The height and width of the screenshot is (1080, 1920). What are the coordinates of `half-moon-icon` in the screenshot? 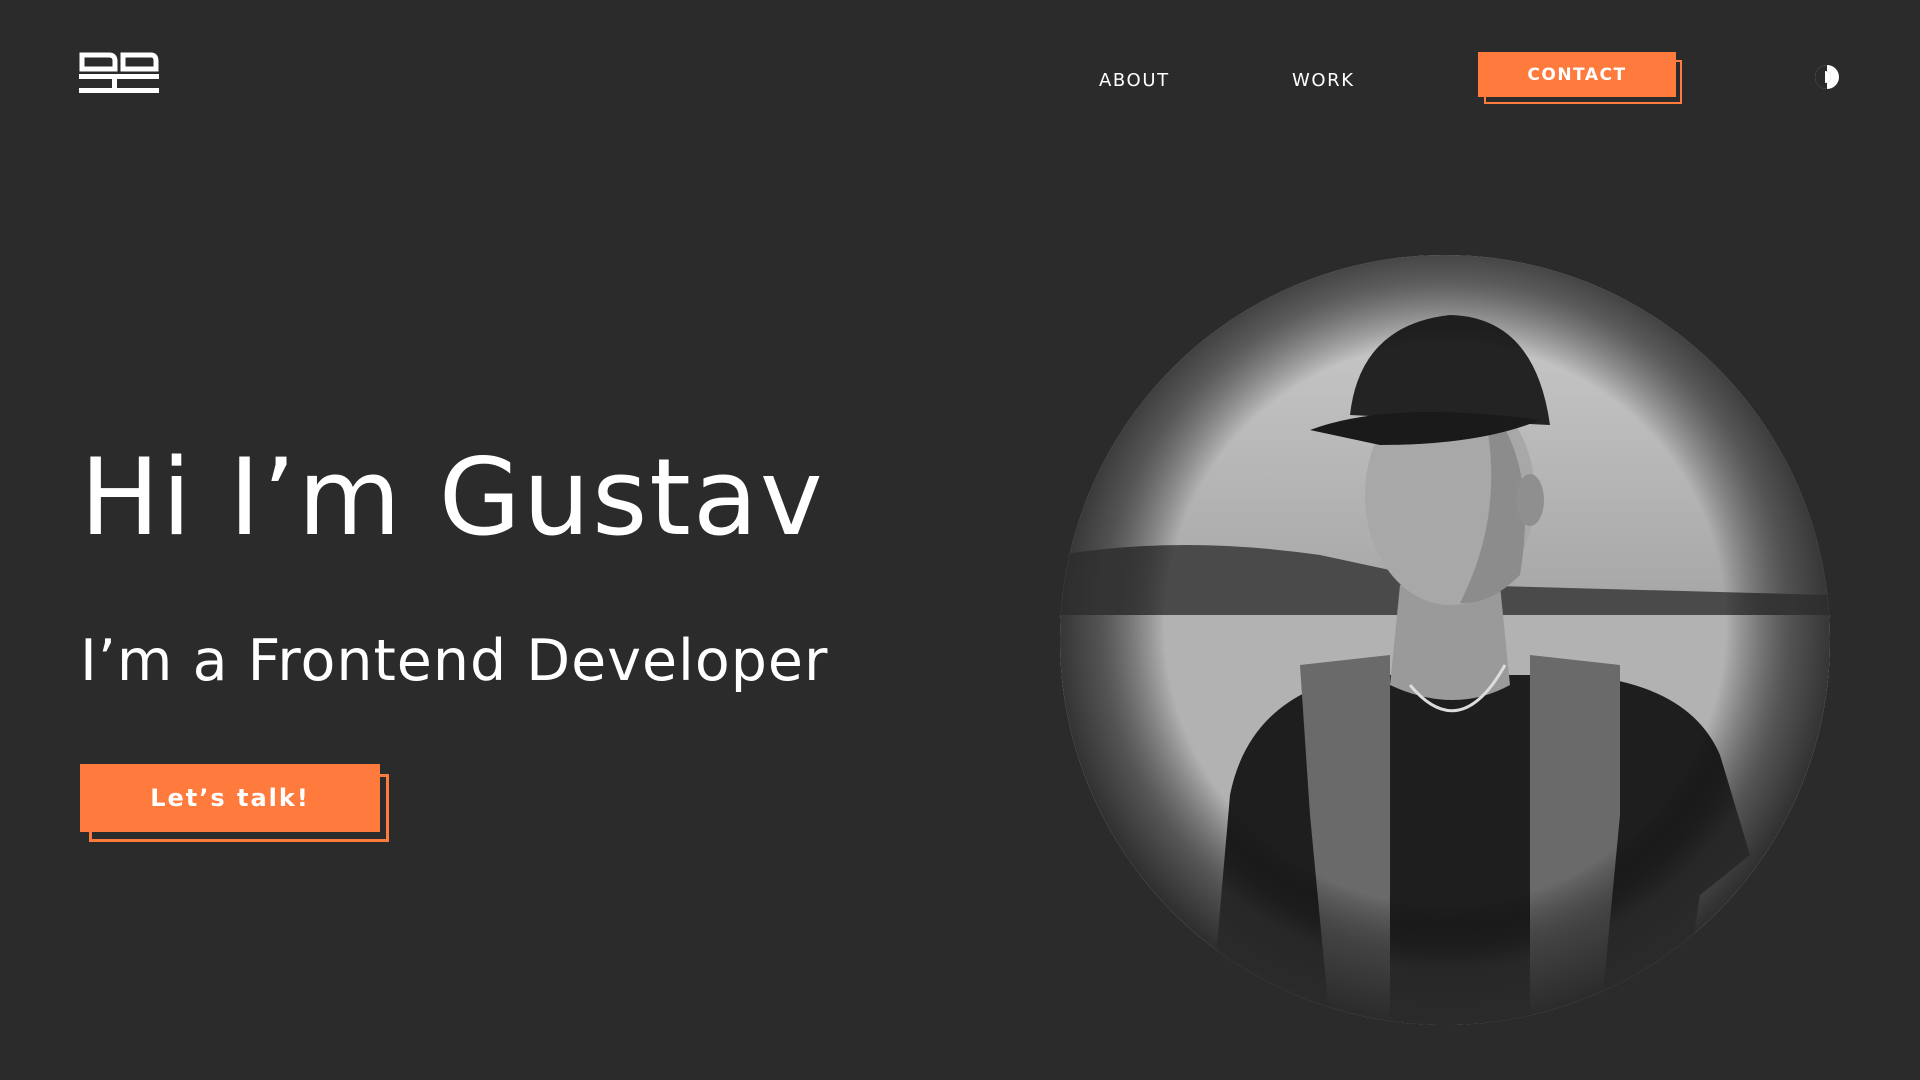 It's located at (1827, 77).